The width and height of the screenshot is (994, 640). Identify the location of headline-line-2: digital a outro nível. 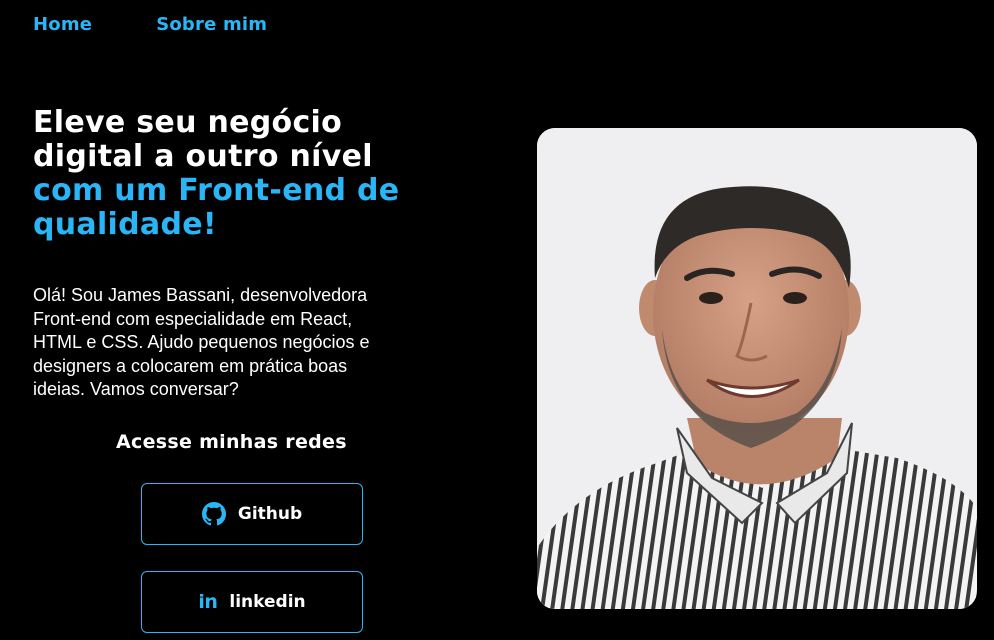
(203, 156).